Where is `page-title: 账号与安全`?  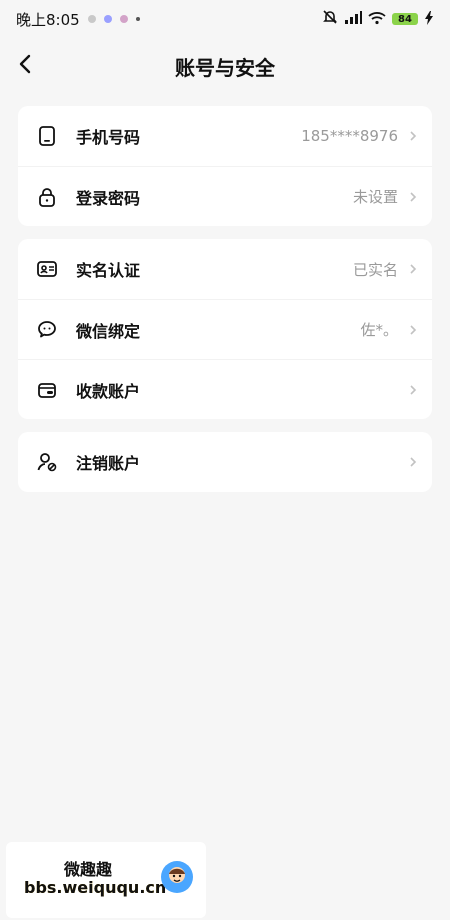
page-title: 账号与安全 is located at coordinates (225, 68).